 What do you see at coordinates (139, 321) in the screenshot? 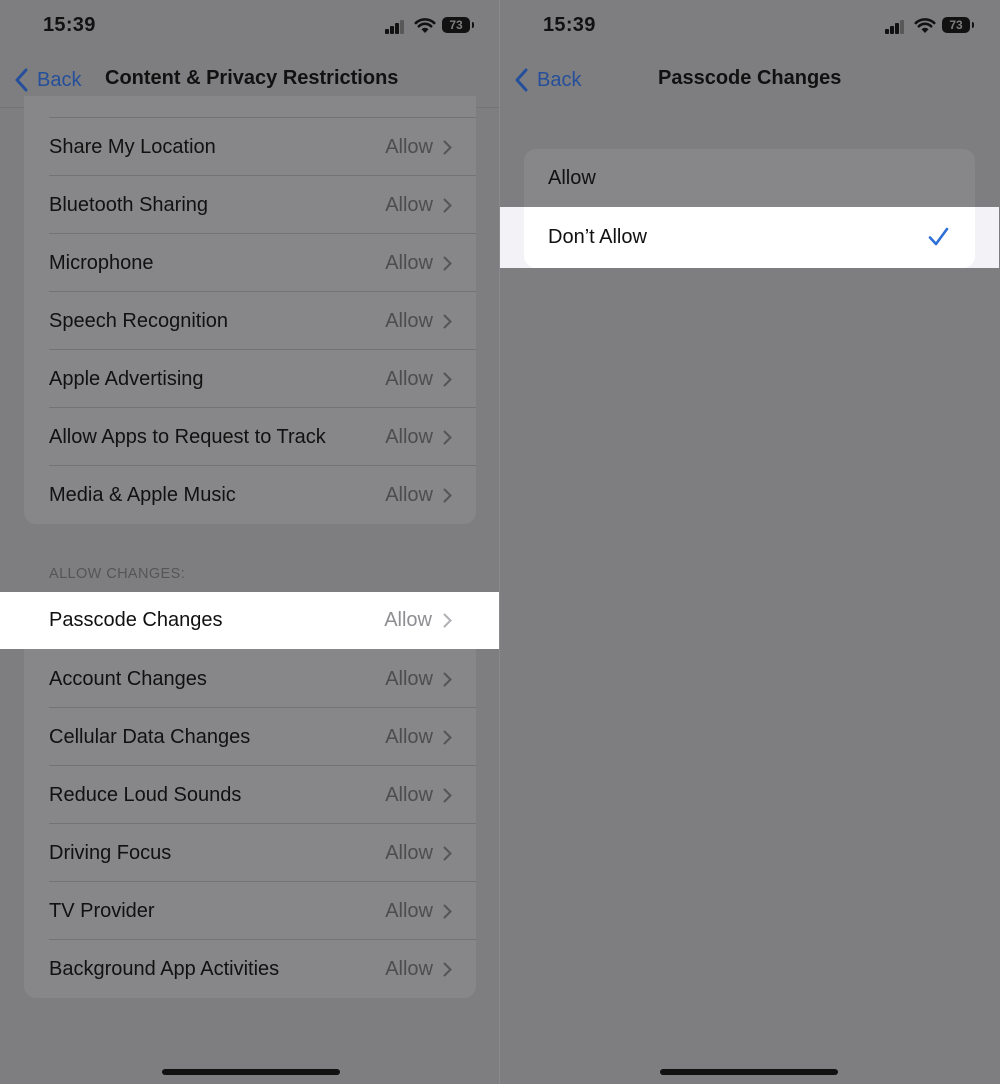
I see `item-label: Speech Recognition` at bounding box center [139, 321].